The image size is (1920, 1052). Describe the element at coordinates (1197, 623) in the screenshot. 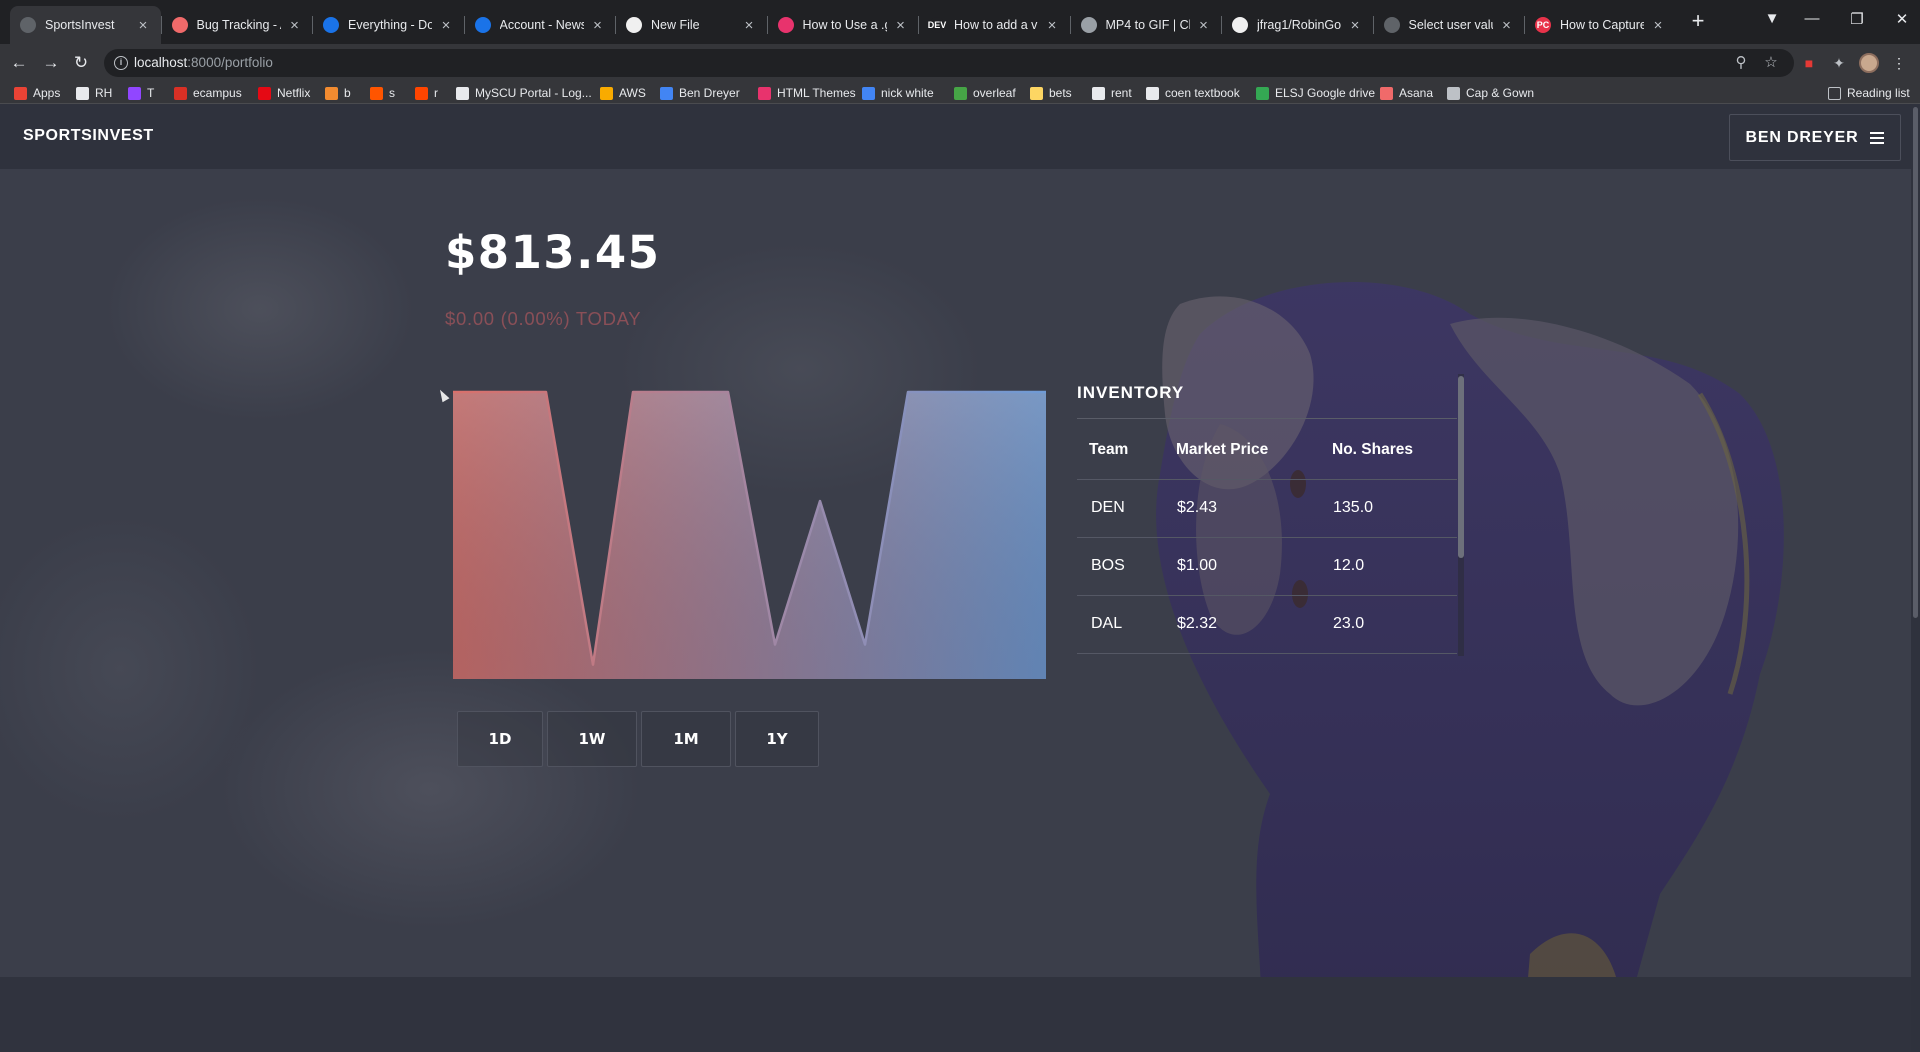

I see `inventory-cell: $2.32` at that location.